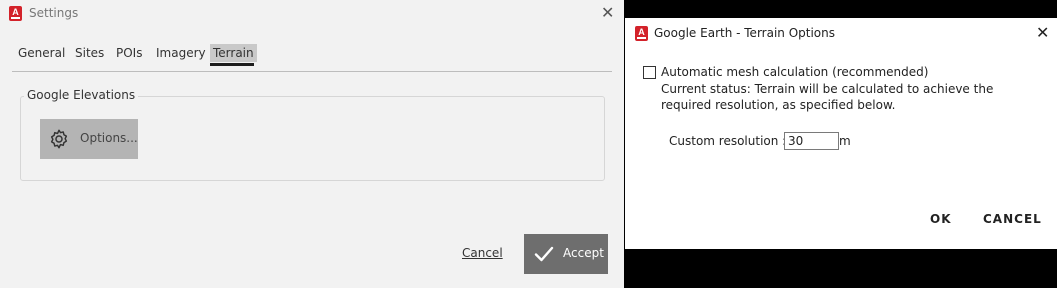 This screenshot has width=1057, height=288. What do you see at coordinates (941, 219) in the screenshot?
I see `ok-button: OK` at bounding box center [941, 219].